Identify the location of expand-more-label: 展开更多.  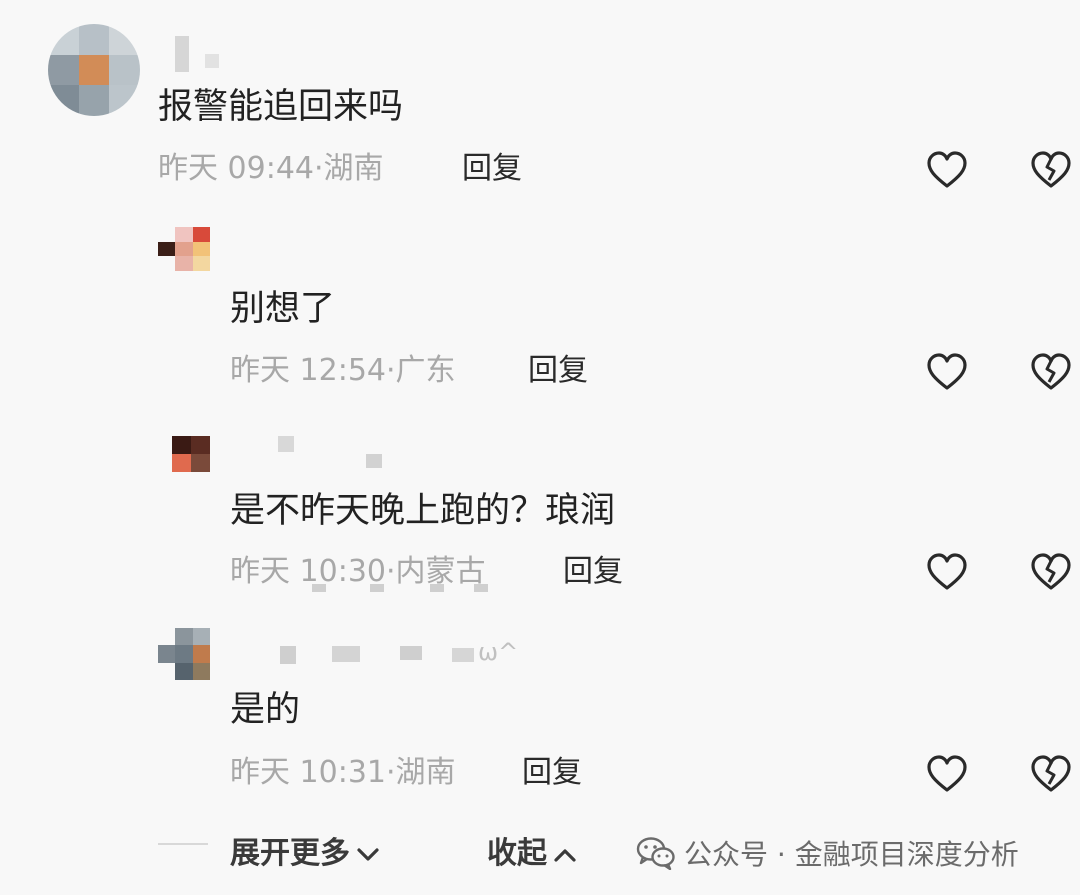
(290, 853).